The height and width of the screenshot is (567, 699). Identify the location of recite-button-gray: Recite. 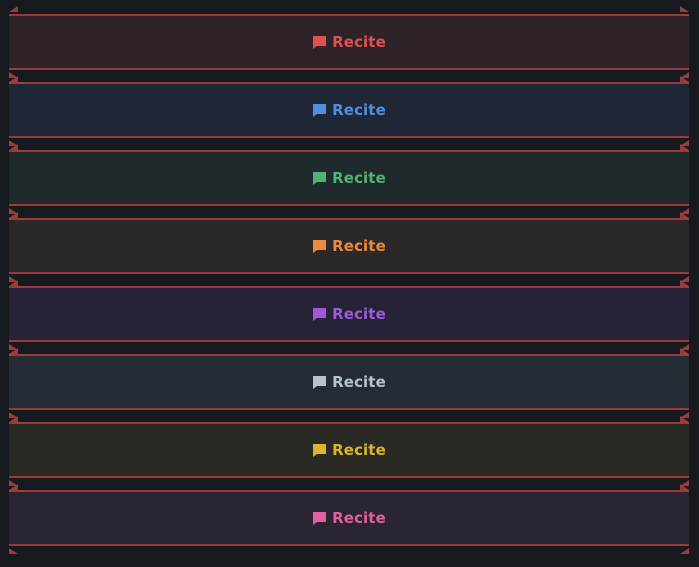
(349, 382).